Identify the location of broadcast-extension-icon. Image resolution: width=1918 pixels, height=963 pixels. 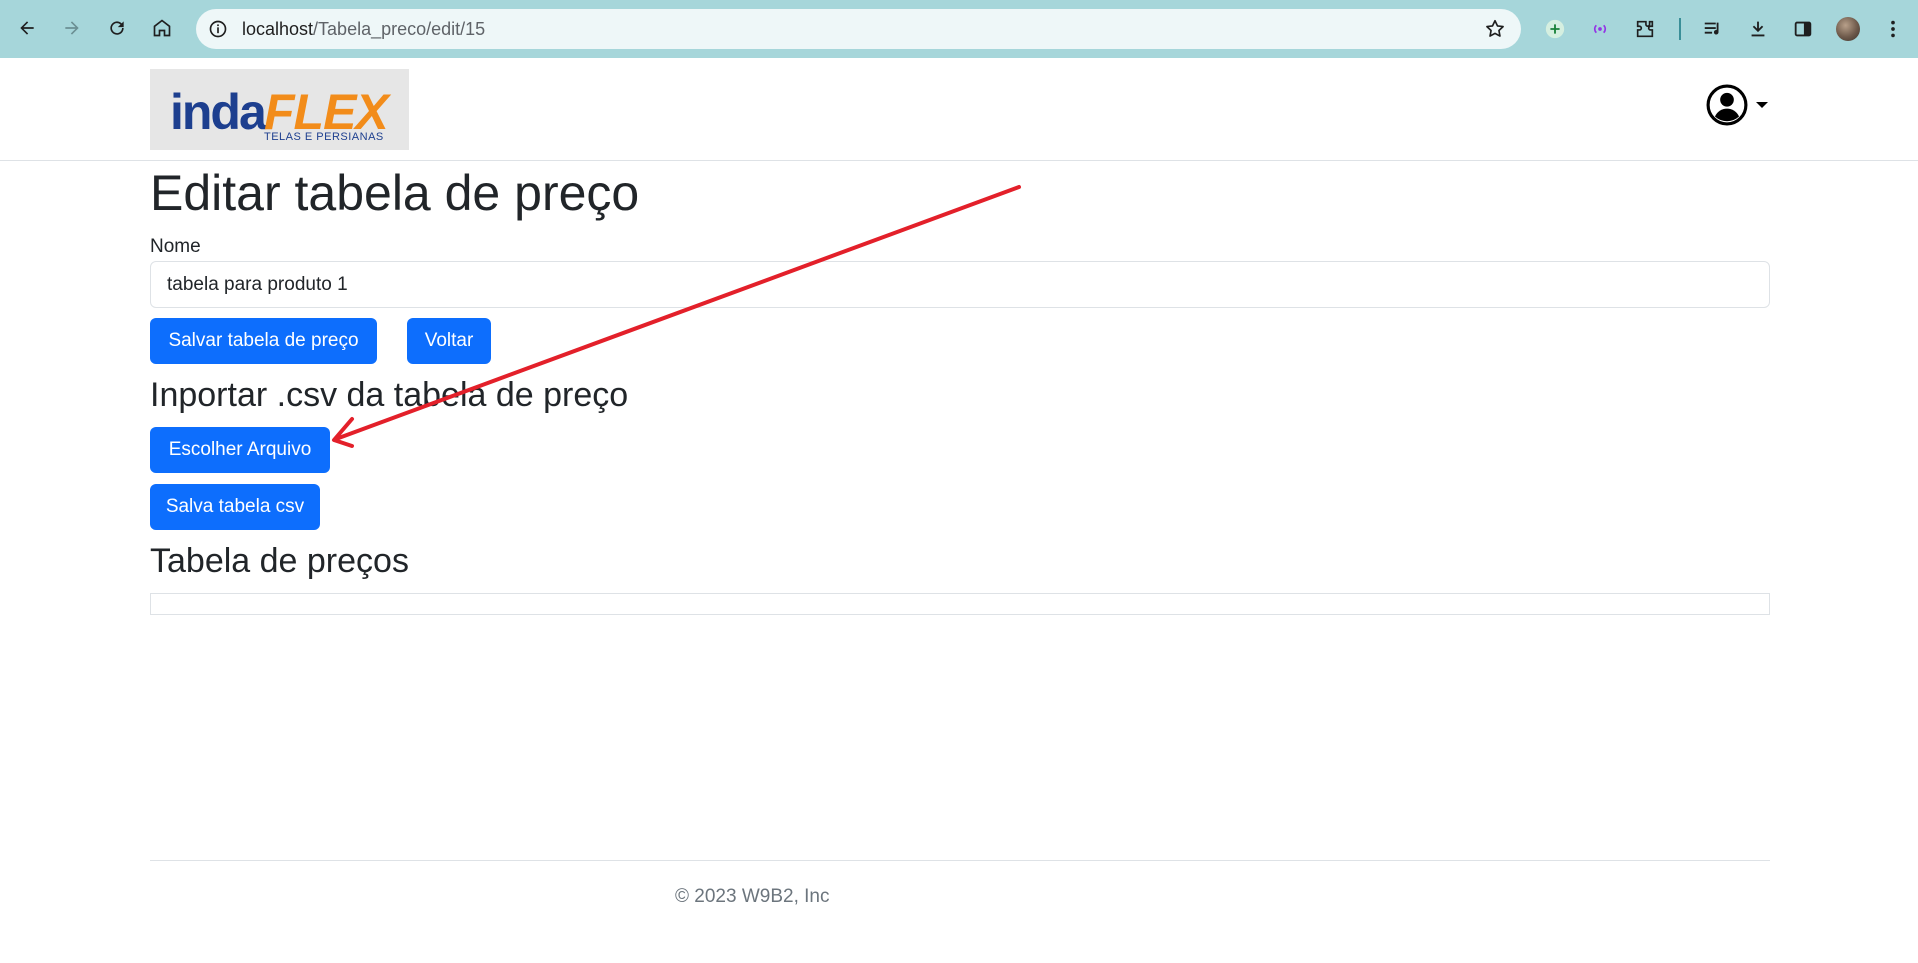
(1600, 29).